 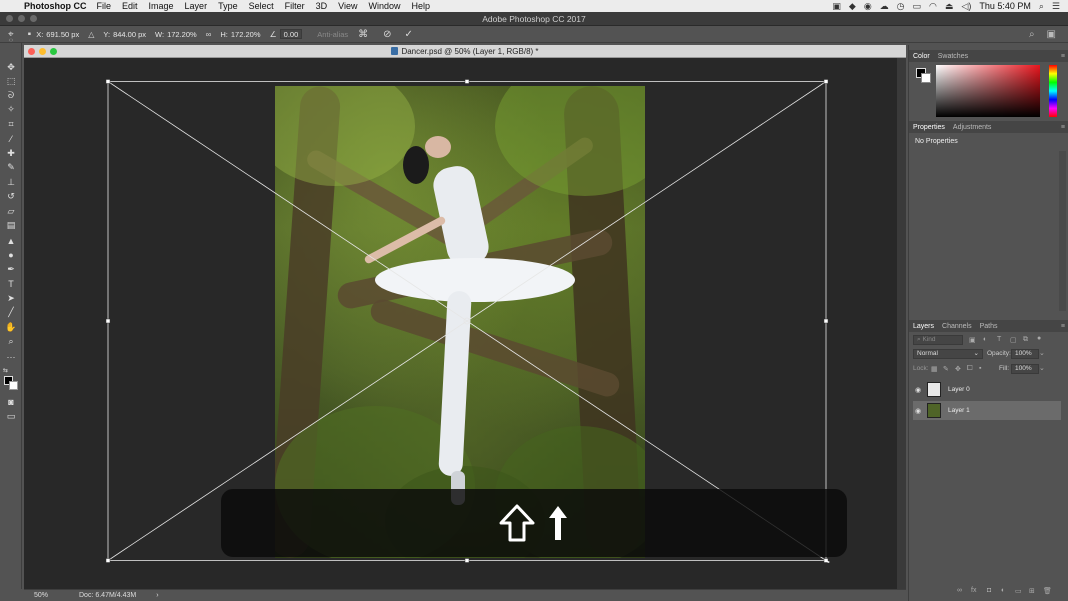 I want to click on marquee-tool-icon: ⬚, so click(x=11, y=81).